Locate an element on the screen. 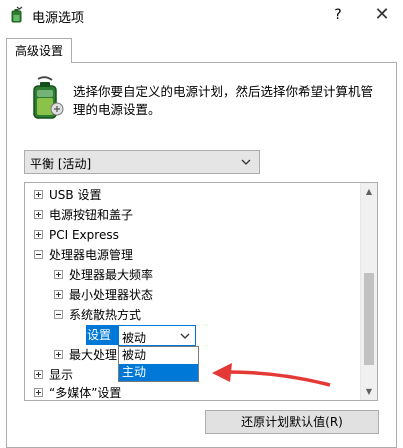 The image size is (403, 448). tree-item-label: 最小处理器状态 is located at coordinates (111, 295).